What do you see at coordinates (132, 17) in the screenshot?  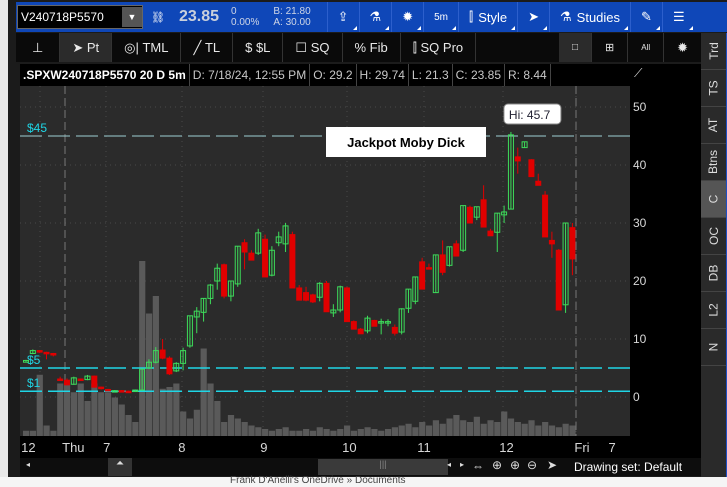 I see `chevron-down-icon: ▼` at bounding box center [132, 17].